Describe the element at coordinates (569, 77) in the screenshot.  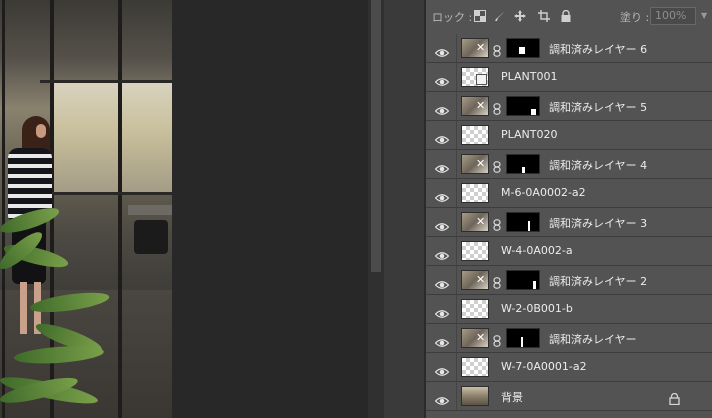
I see `layer-row: PLANT001` at that location.